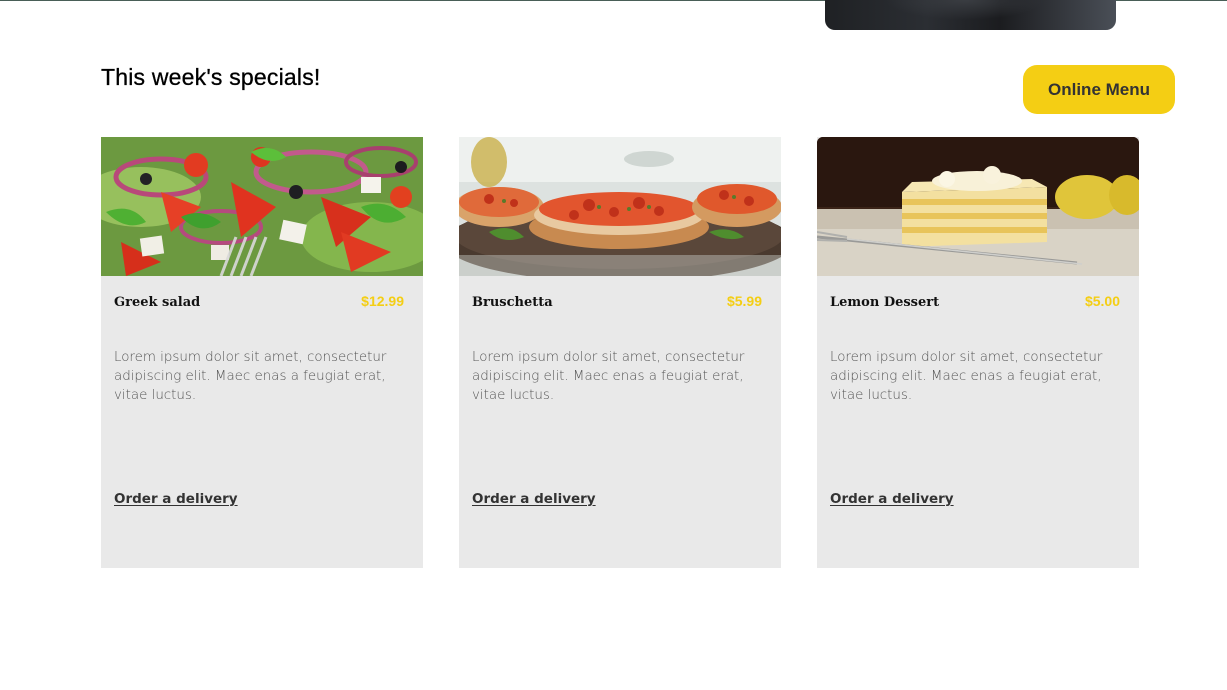 The width and height of the screenshot is (1227, 690). Describe the element at coordinates (970, 15) in the screenshot. I see `hero-photo` at that location.